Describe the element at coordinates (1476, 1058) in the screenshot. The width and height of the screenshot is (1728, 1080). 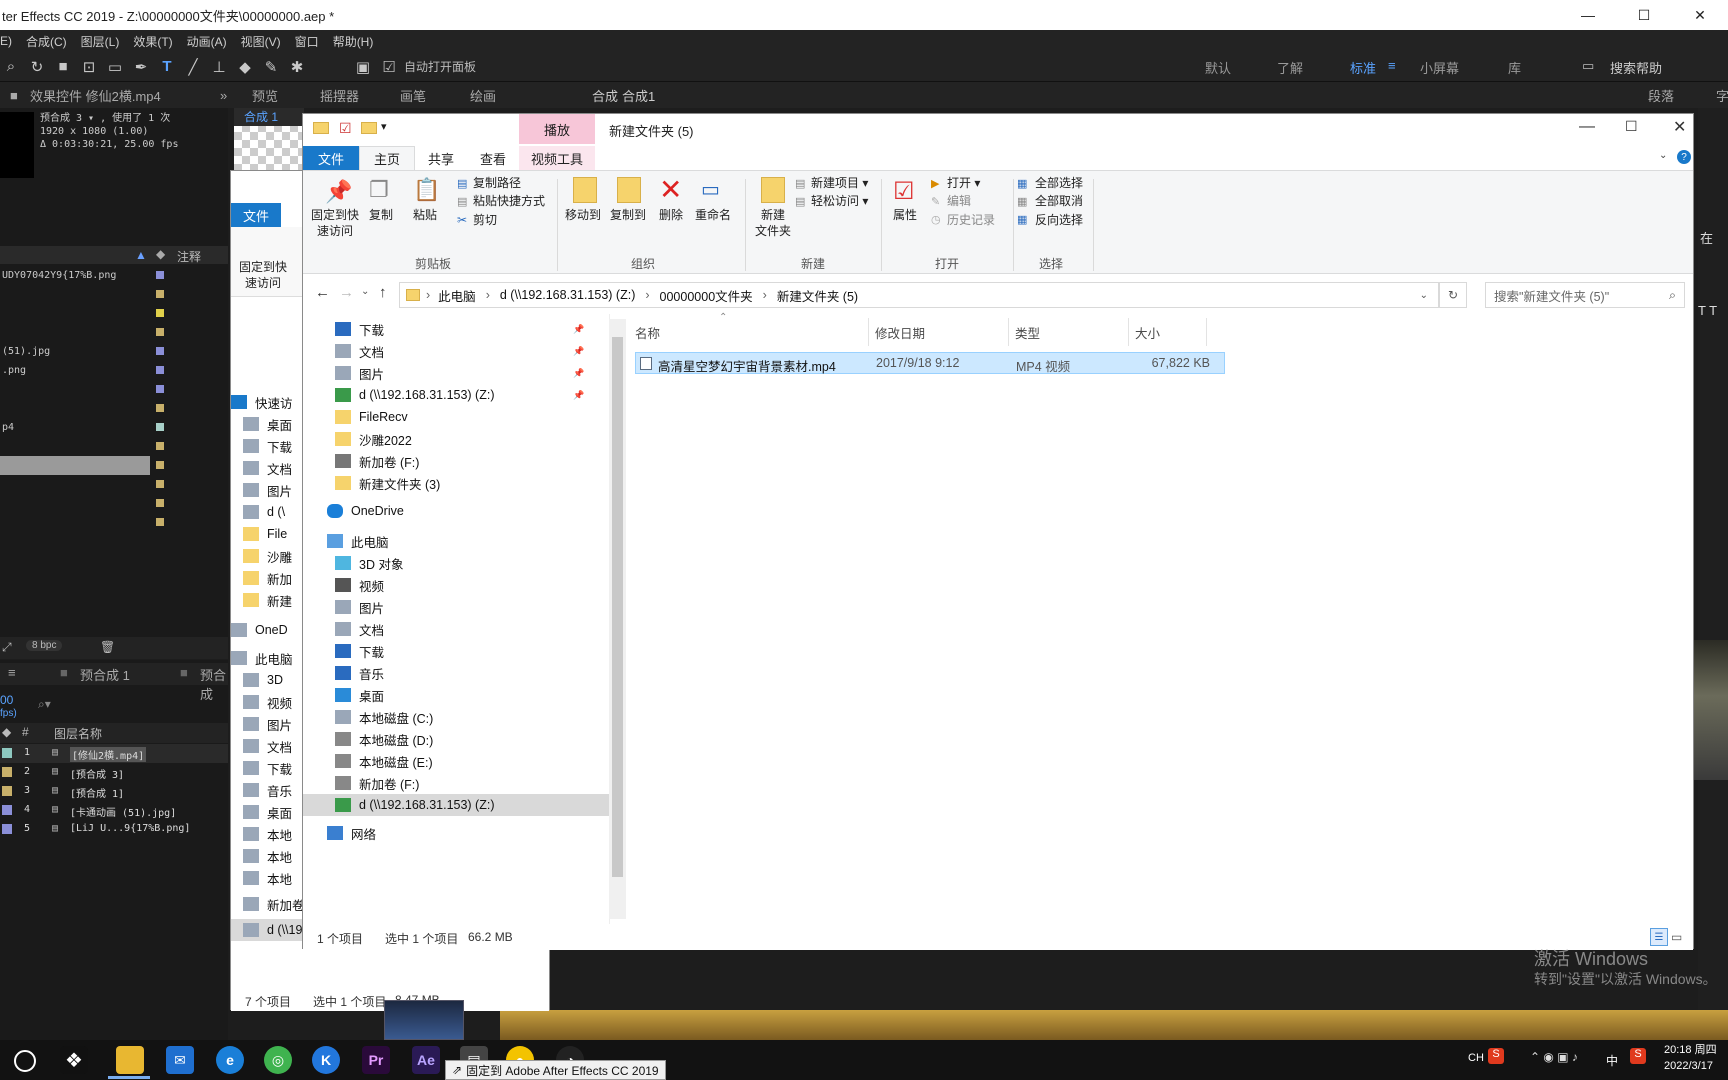
I see `language-indicator: CH` at that location.